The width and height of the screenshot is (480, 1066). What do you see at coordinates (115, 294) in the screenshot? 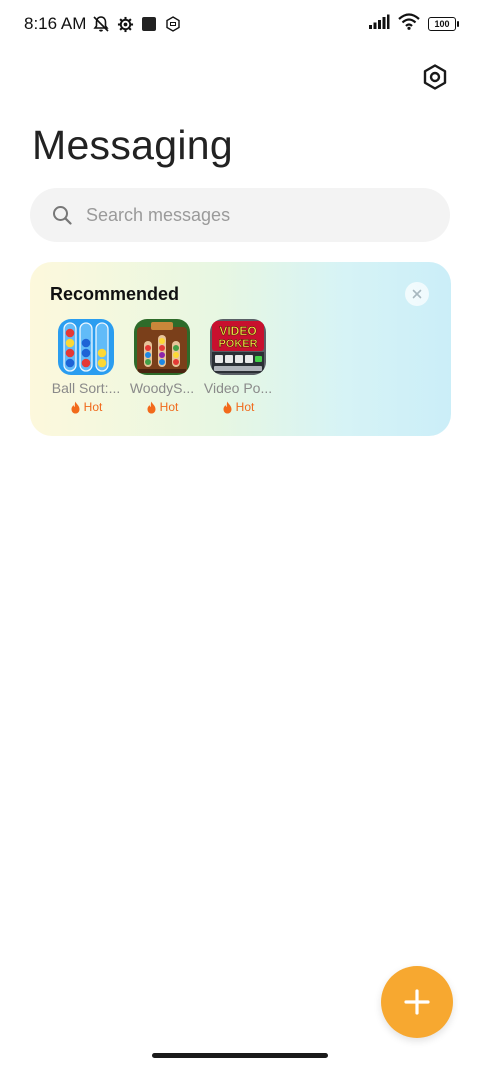
I see `recommended-title: Recommended` at bounding box center [115, 294].